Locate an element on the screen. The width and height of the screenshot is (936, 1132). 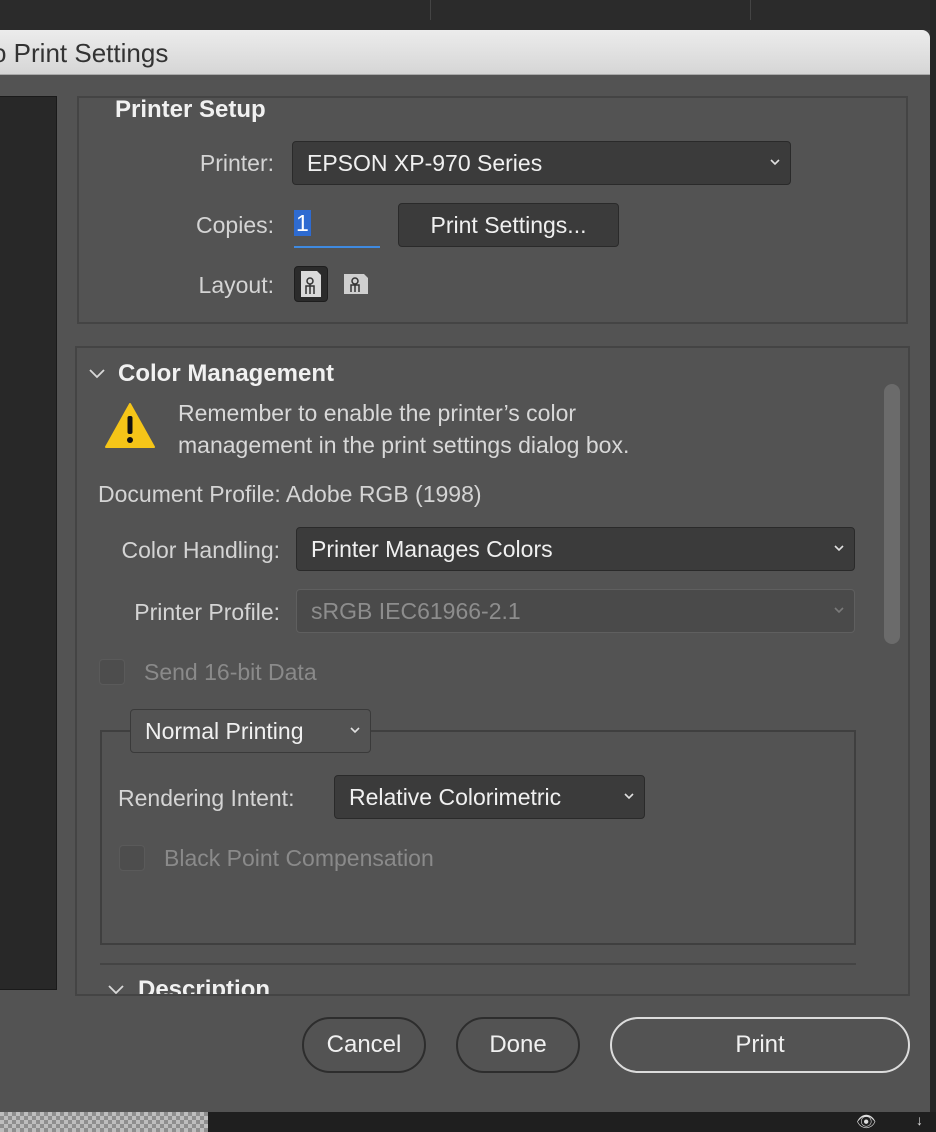
portrait-layout-button is located at coordinates (311, 284).